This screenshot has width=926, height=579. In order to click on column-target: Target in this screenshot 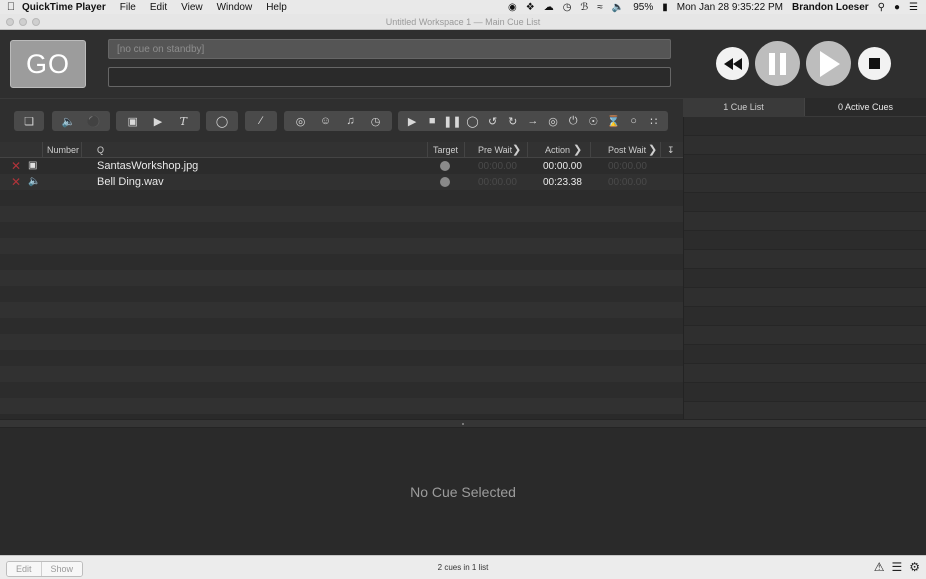, I will do `click(445, 150)`.